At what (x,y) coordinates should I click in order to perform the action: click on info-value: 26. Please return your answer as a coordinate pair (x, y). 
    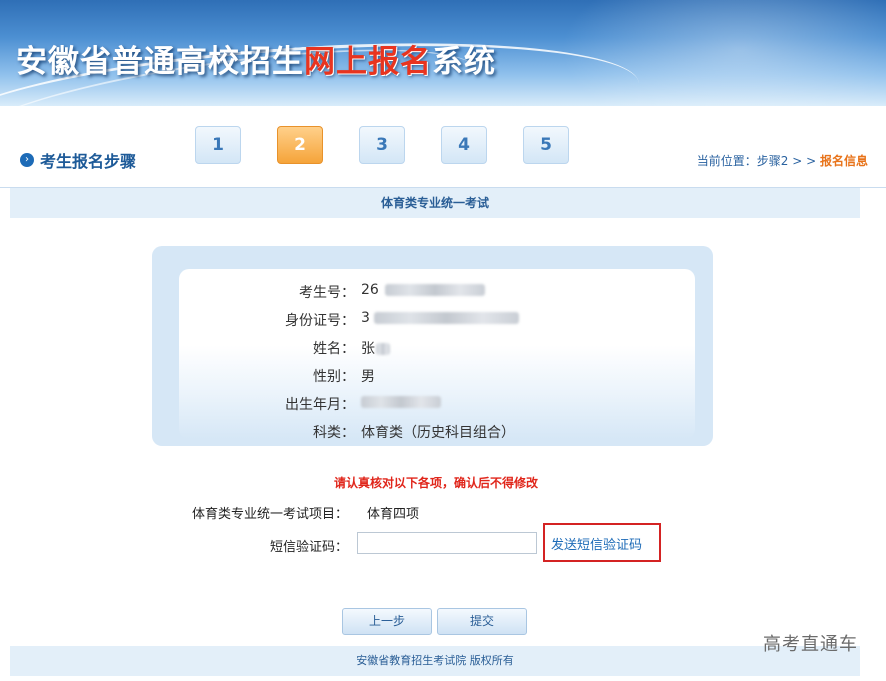
    Looking at the image, I should click on (423, 290).